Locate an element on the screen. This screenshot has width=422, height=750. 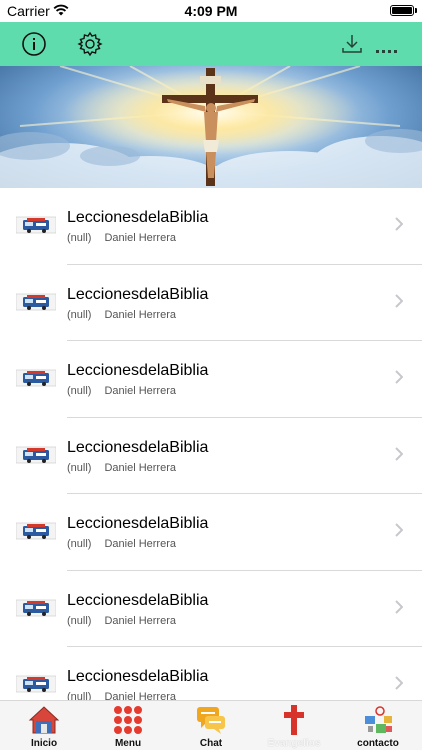
settings-button is located at coordinates (90, 44).